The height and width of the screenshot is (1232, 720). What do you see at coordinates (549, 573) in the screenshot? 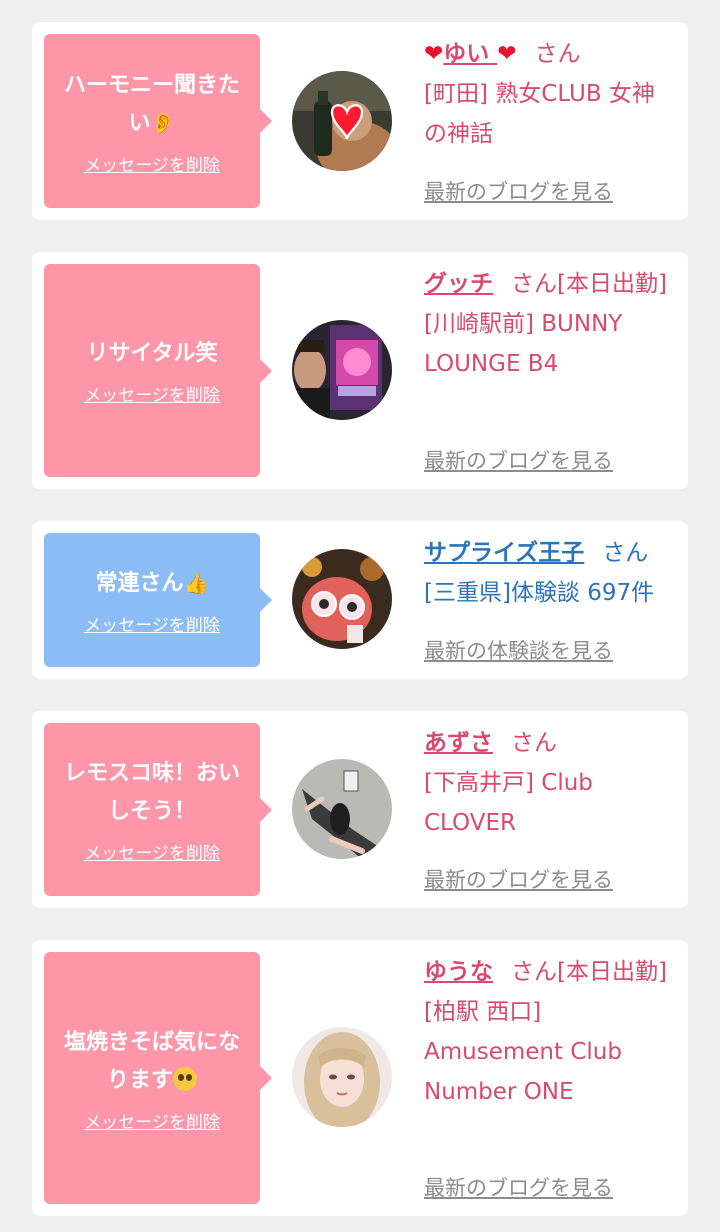
I see `sender-info: サプライズ王子 さん [三重県]体験談 697件` at bounding box center [549, 573].